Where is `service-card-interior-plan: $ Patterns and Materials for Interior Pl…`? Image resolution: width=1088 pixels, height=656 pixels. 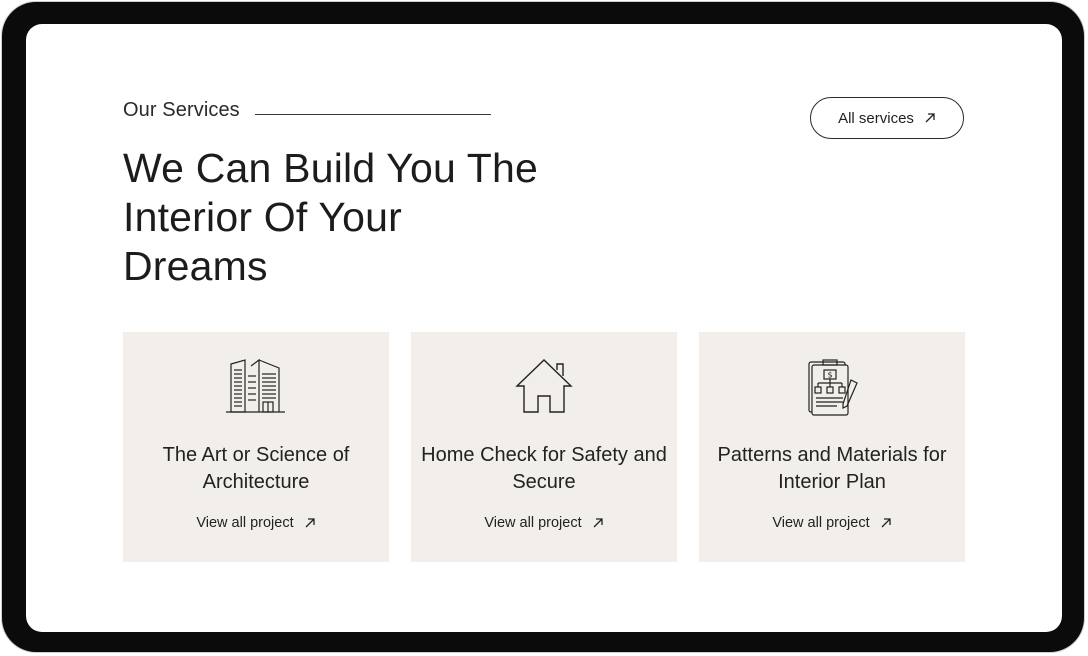
service-card-interior-plan: $ Patterns and Materials for Interior Pl… is located at coordinates (832, 447).